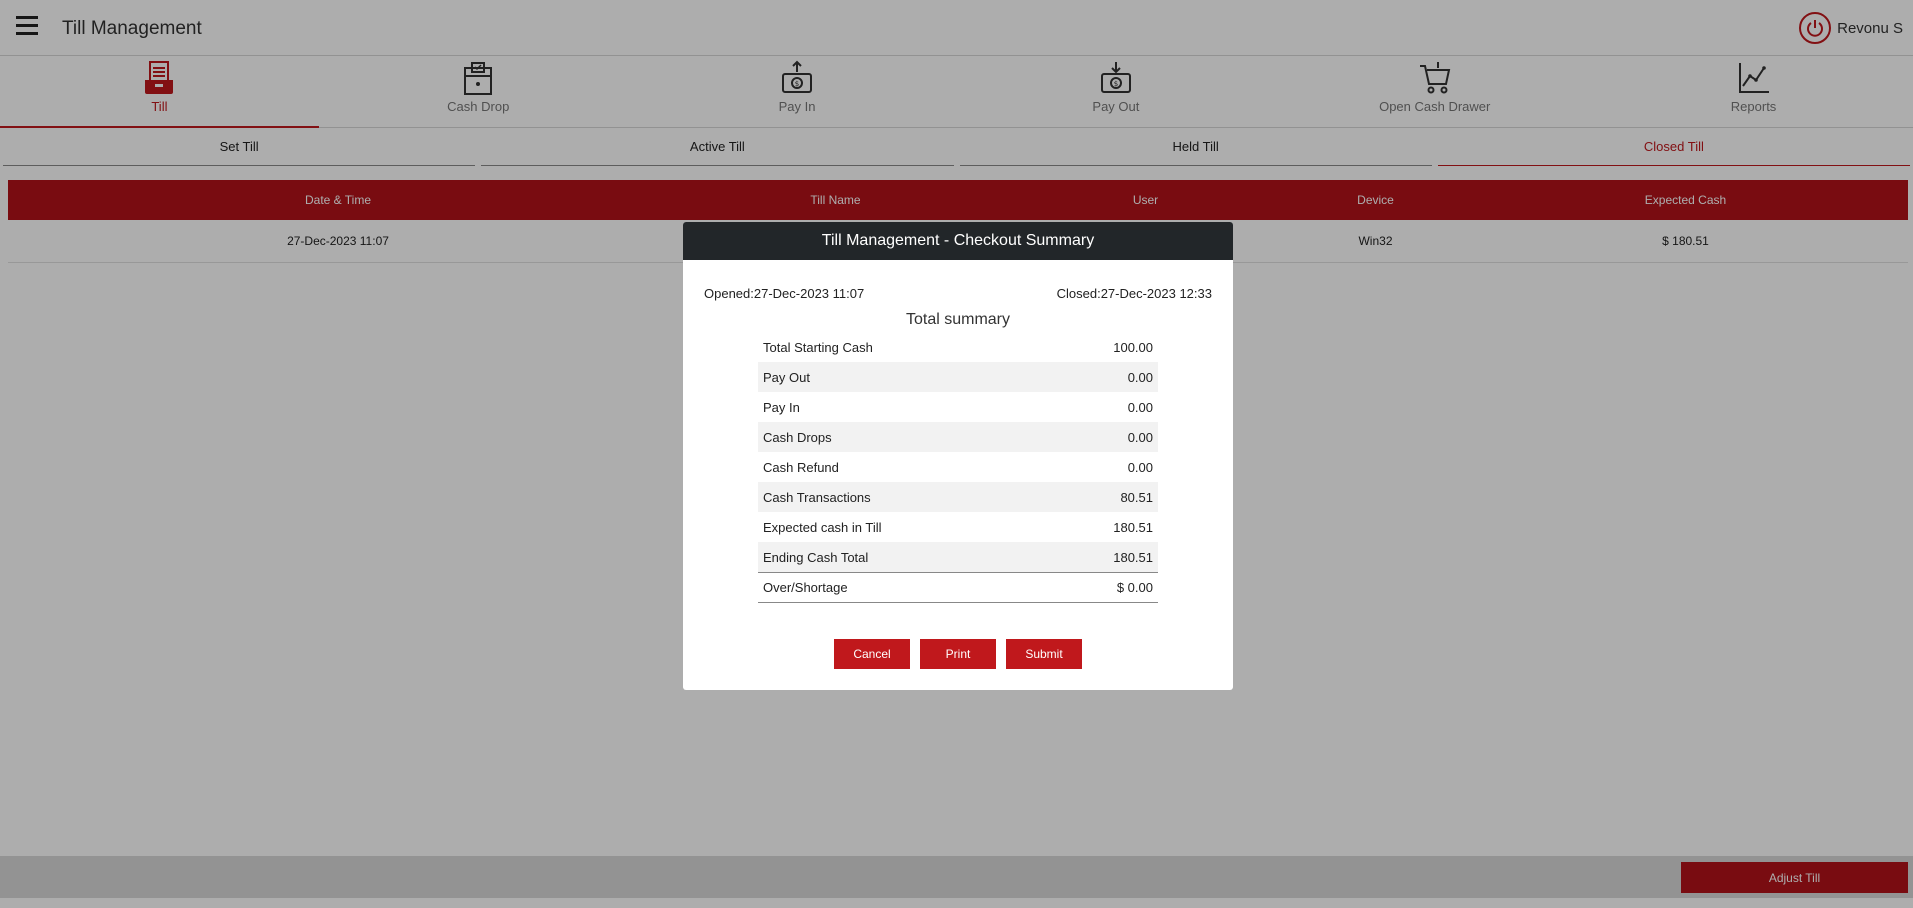 This screenshot has width=1913, height=908. What do you see at coordinates (958, 437) in the screenshot?
I see `summary-row: Cash Drops 0.00` at bounding box center [958, 437].